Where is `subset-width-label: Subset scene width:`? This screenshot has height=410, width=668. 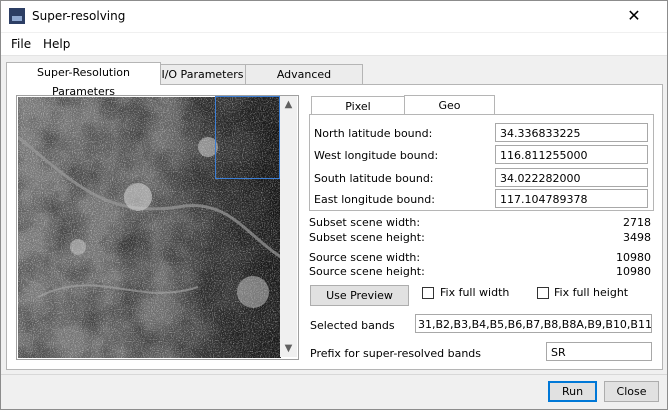
subset-width-label: Subset scene width: is located at coordinates (365, 222).